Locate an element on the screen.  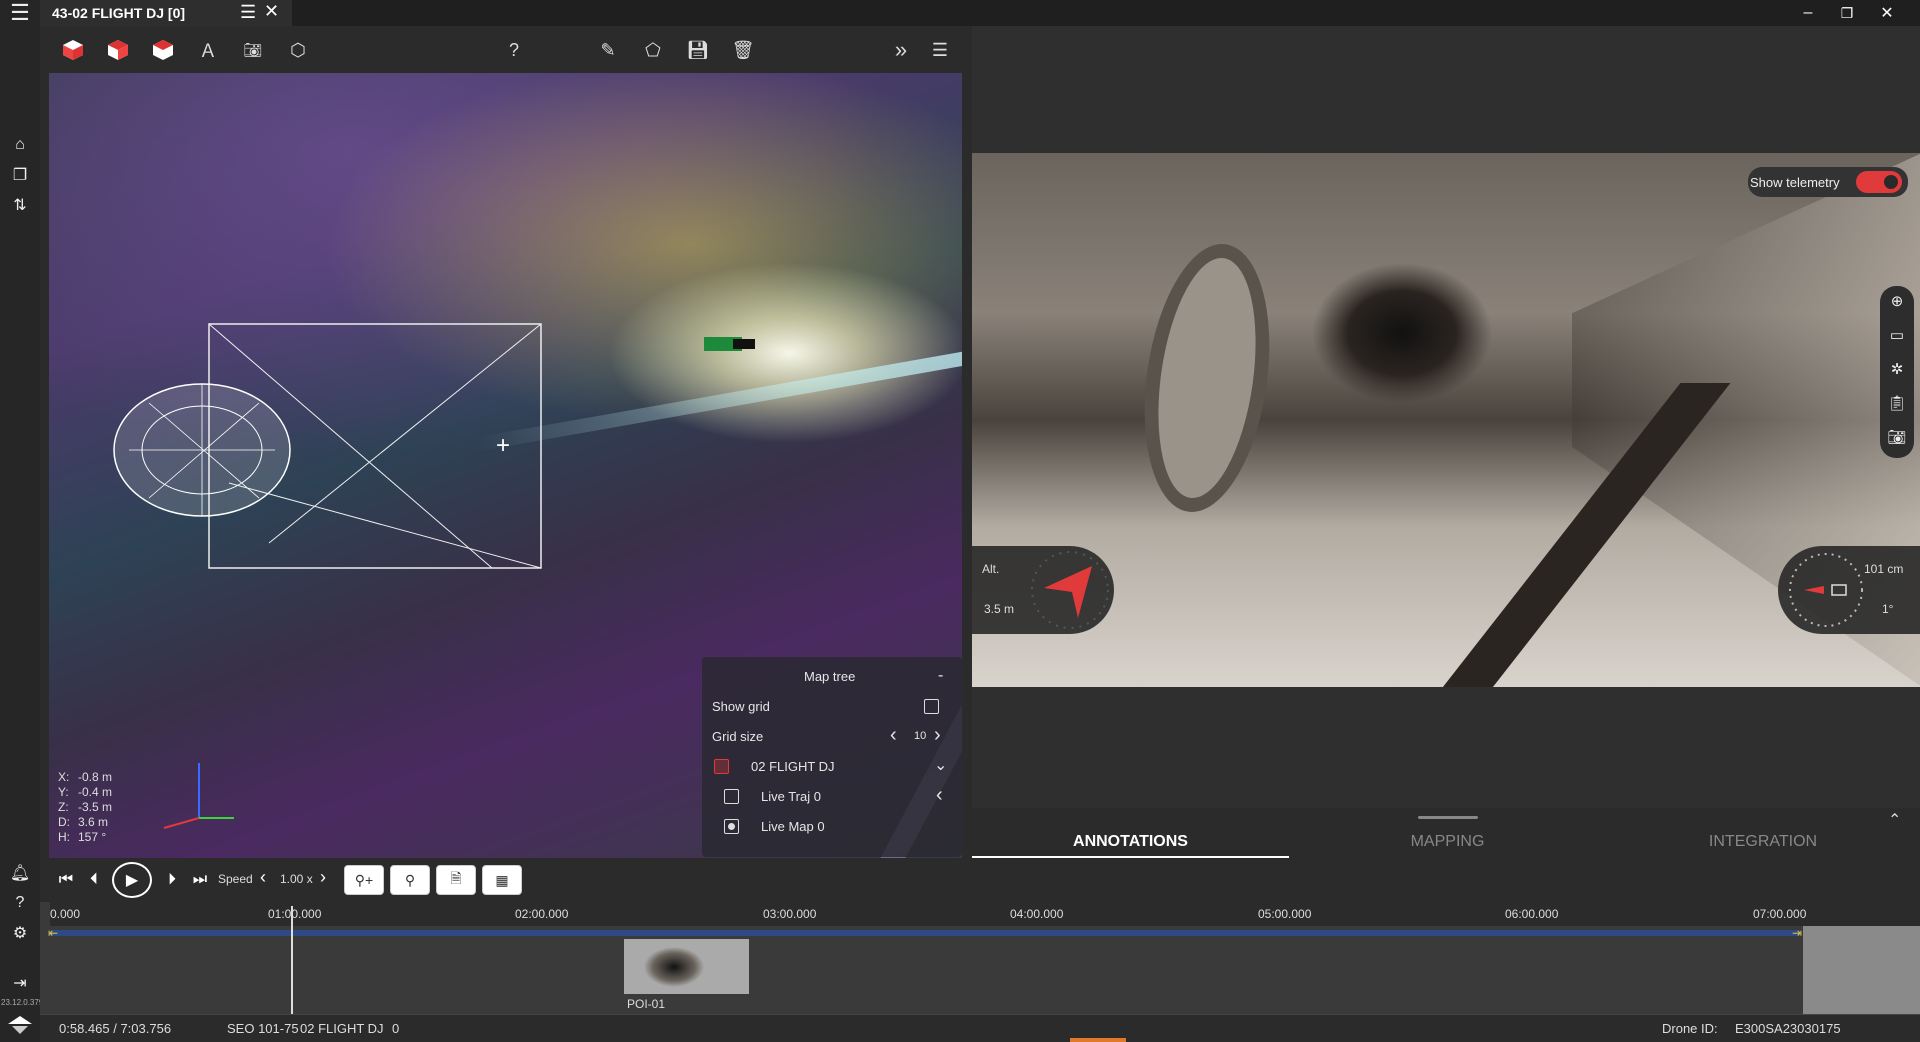
skip-start-icon: ⏮ is located at coordinates (66, 880).